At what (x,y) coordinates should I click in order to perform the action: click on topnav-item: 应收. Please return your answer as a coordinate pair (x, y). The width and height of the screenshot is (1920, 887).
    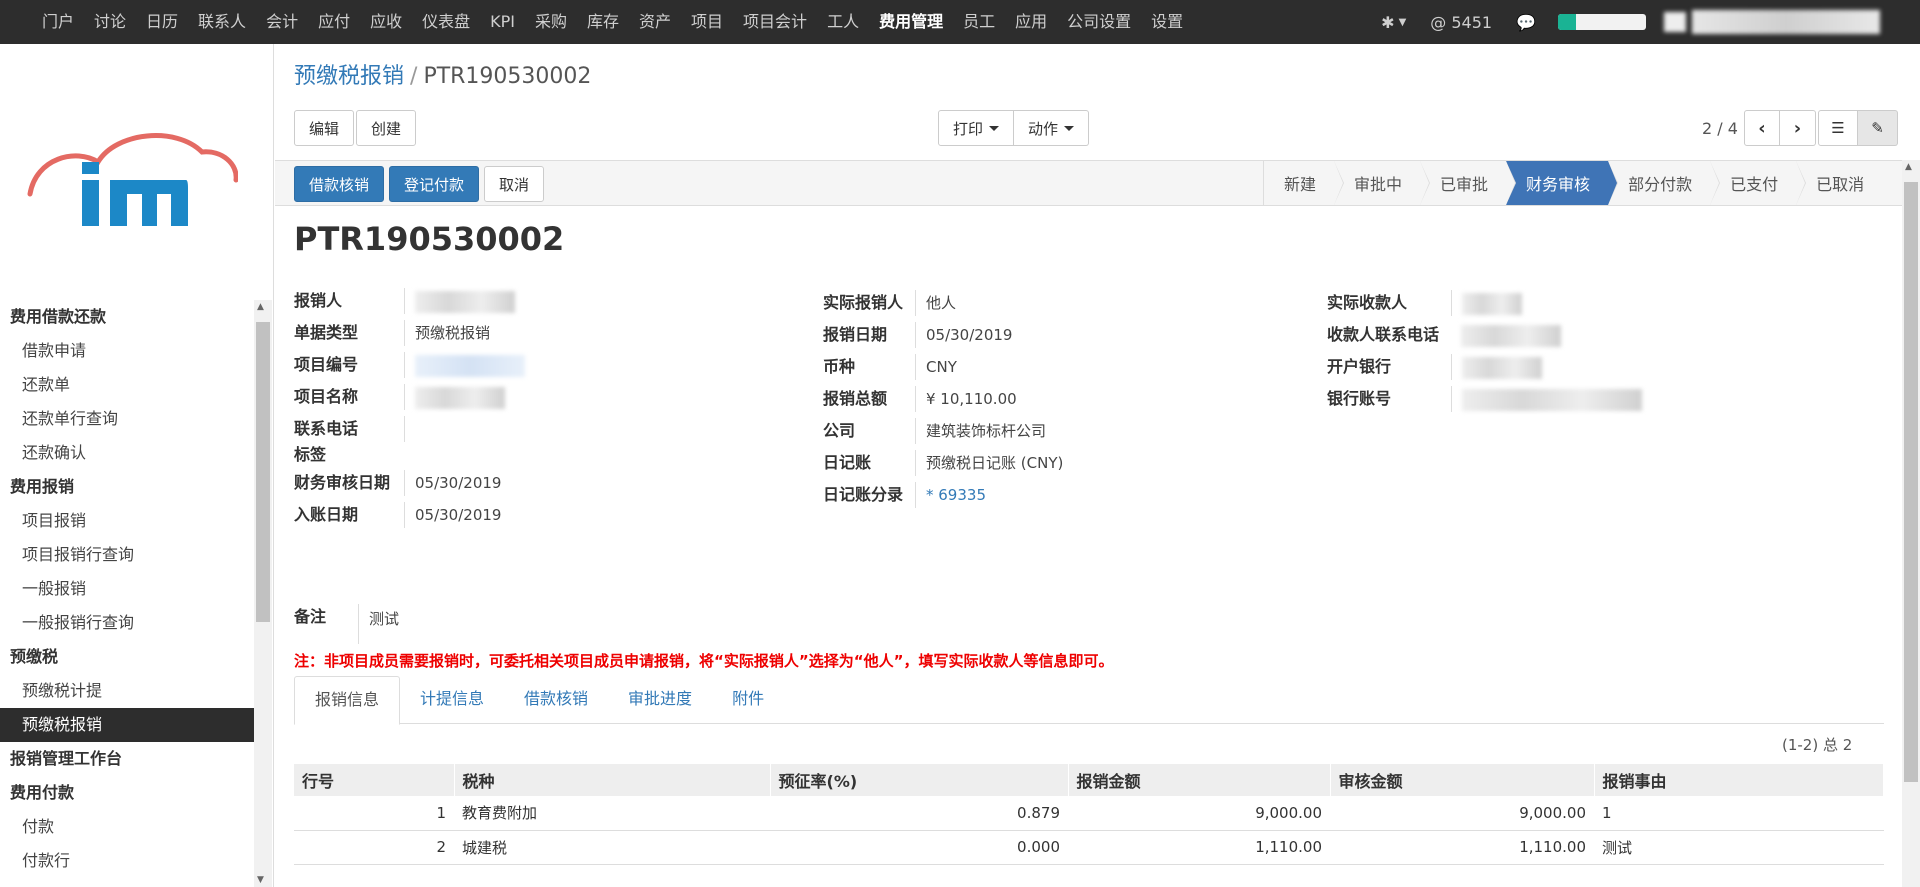
    Looking at the image, I should click on (386, 22).